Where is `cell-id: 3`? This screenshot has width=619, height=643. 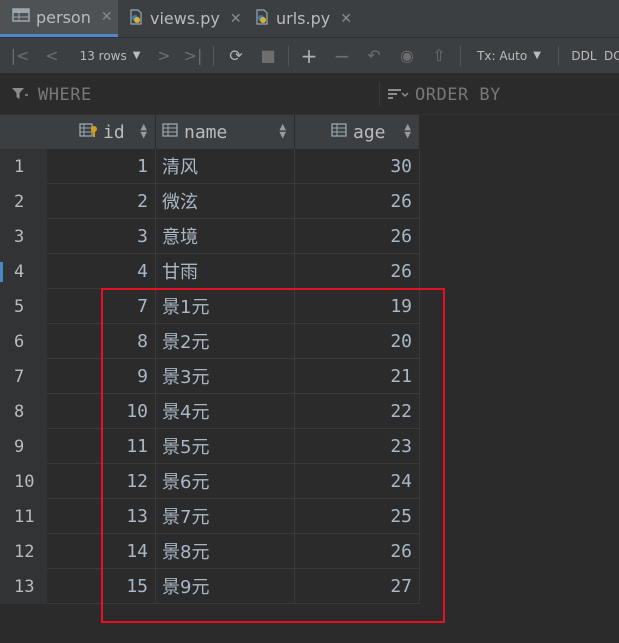
cell-id: 3 is located at coordinates (101, 236).